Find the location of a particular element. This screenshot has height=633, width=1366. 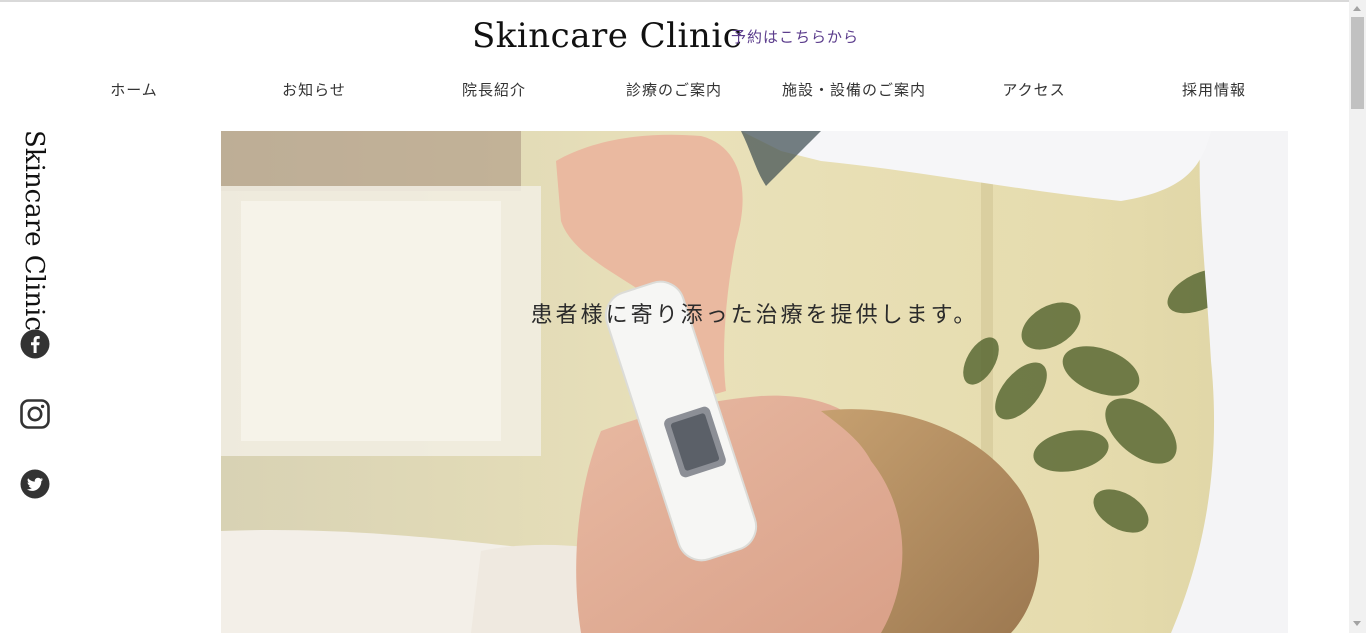

nav-item-treatment: 診療のご案内 is located at coordinates (674, 90).